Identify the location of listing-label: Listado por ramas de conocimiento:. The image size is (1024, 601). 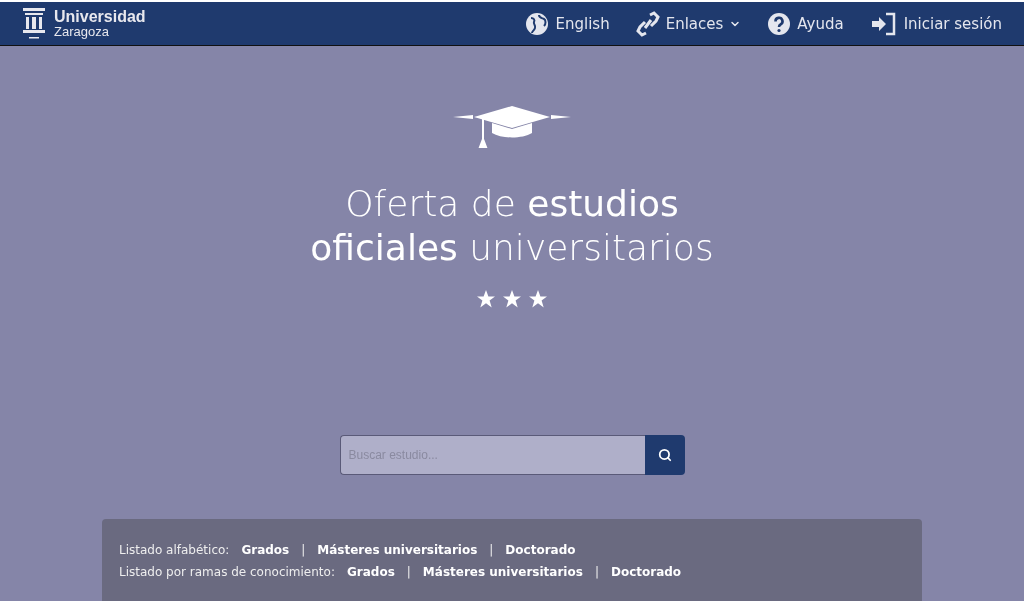
(227, 572).